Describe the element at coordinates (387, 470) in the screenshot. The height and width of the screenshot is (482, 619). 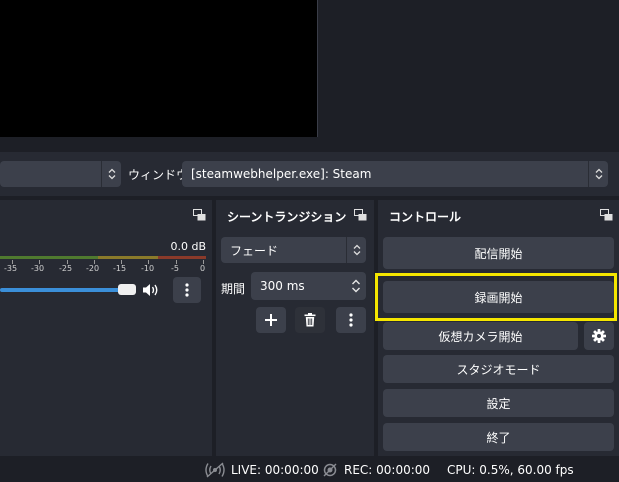
I see `rec-timer: REC: 00:00:00` at that location.